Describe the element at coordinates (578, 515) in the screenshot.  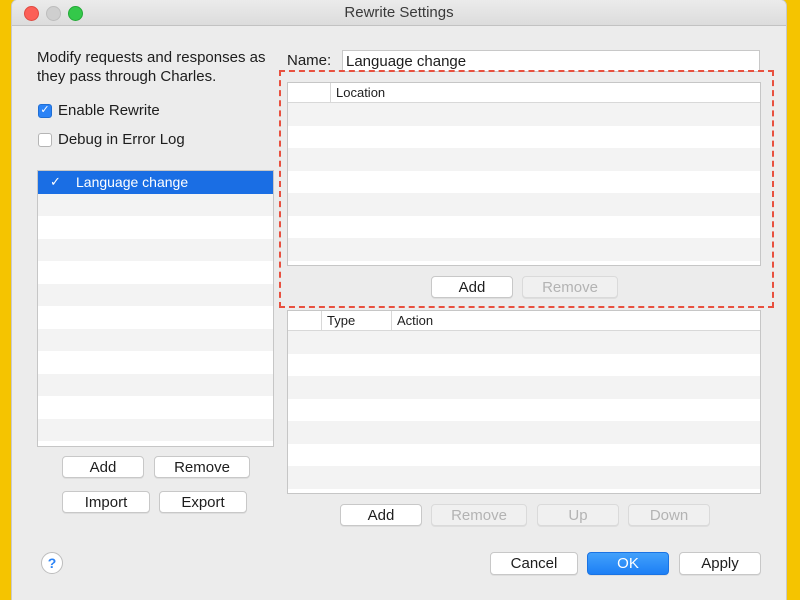
I see `move-up-button: Up` at that location.